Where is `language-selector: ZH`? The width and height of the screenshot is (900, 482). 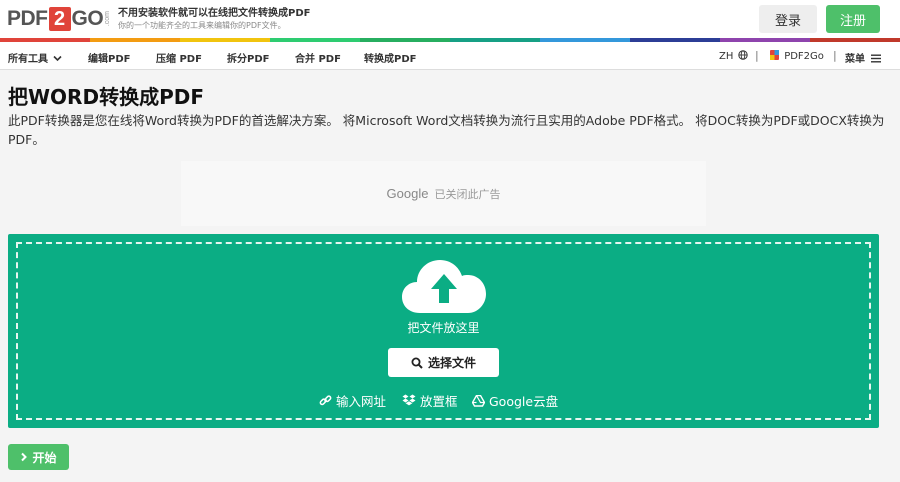
language-selector: ZH is located at coordinates (733, 56).